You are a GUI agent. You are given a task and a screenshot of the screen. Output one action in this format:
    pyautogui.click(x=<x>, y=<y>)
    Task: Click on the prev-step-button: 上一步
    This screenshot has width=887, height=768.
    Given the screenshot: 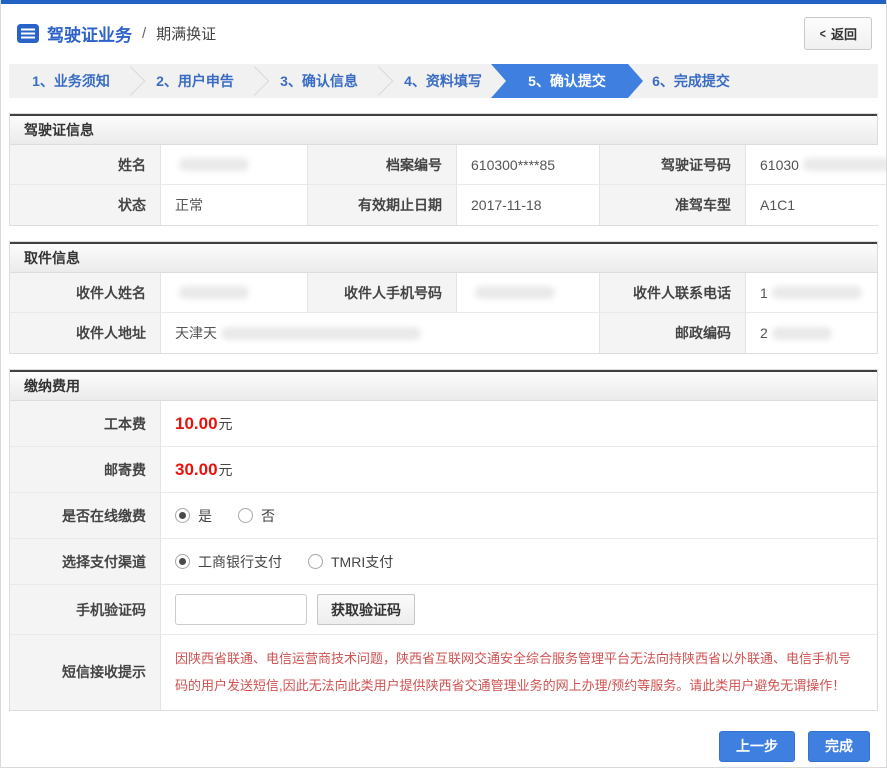 What is the action you would take?
    pyautogui.click(x=757, y=746)
    